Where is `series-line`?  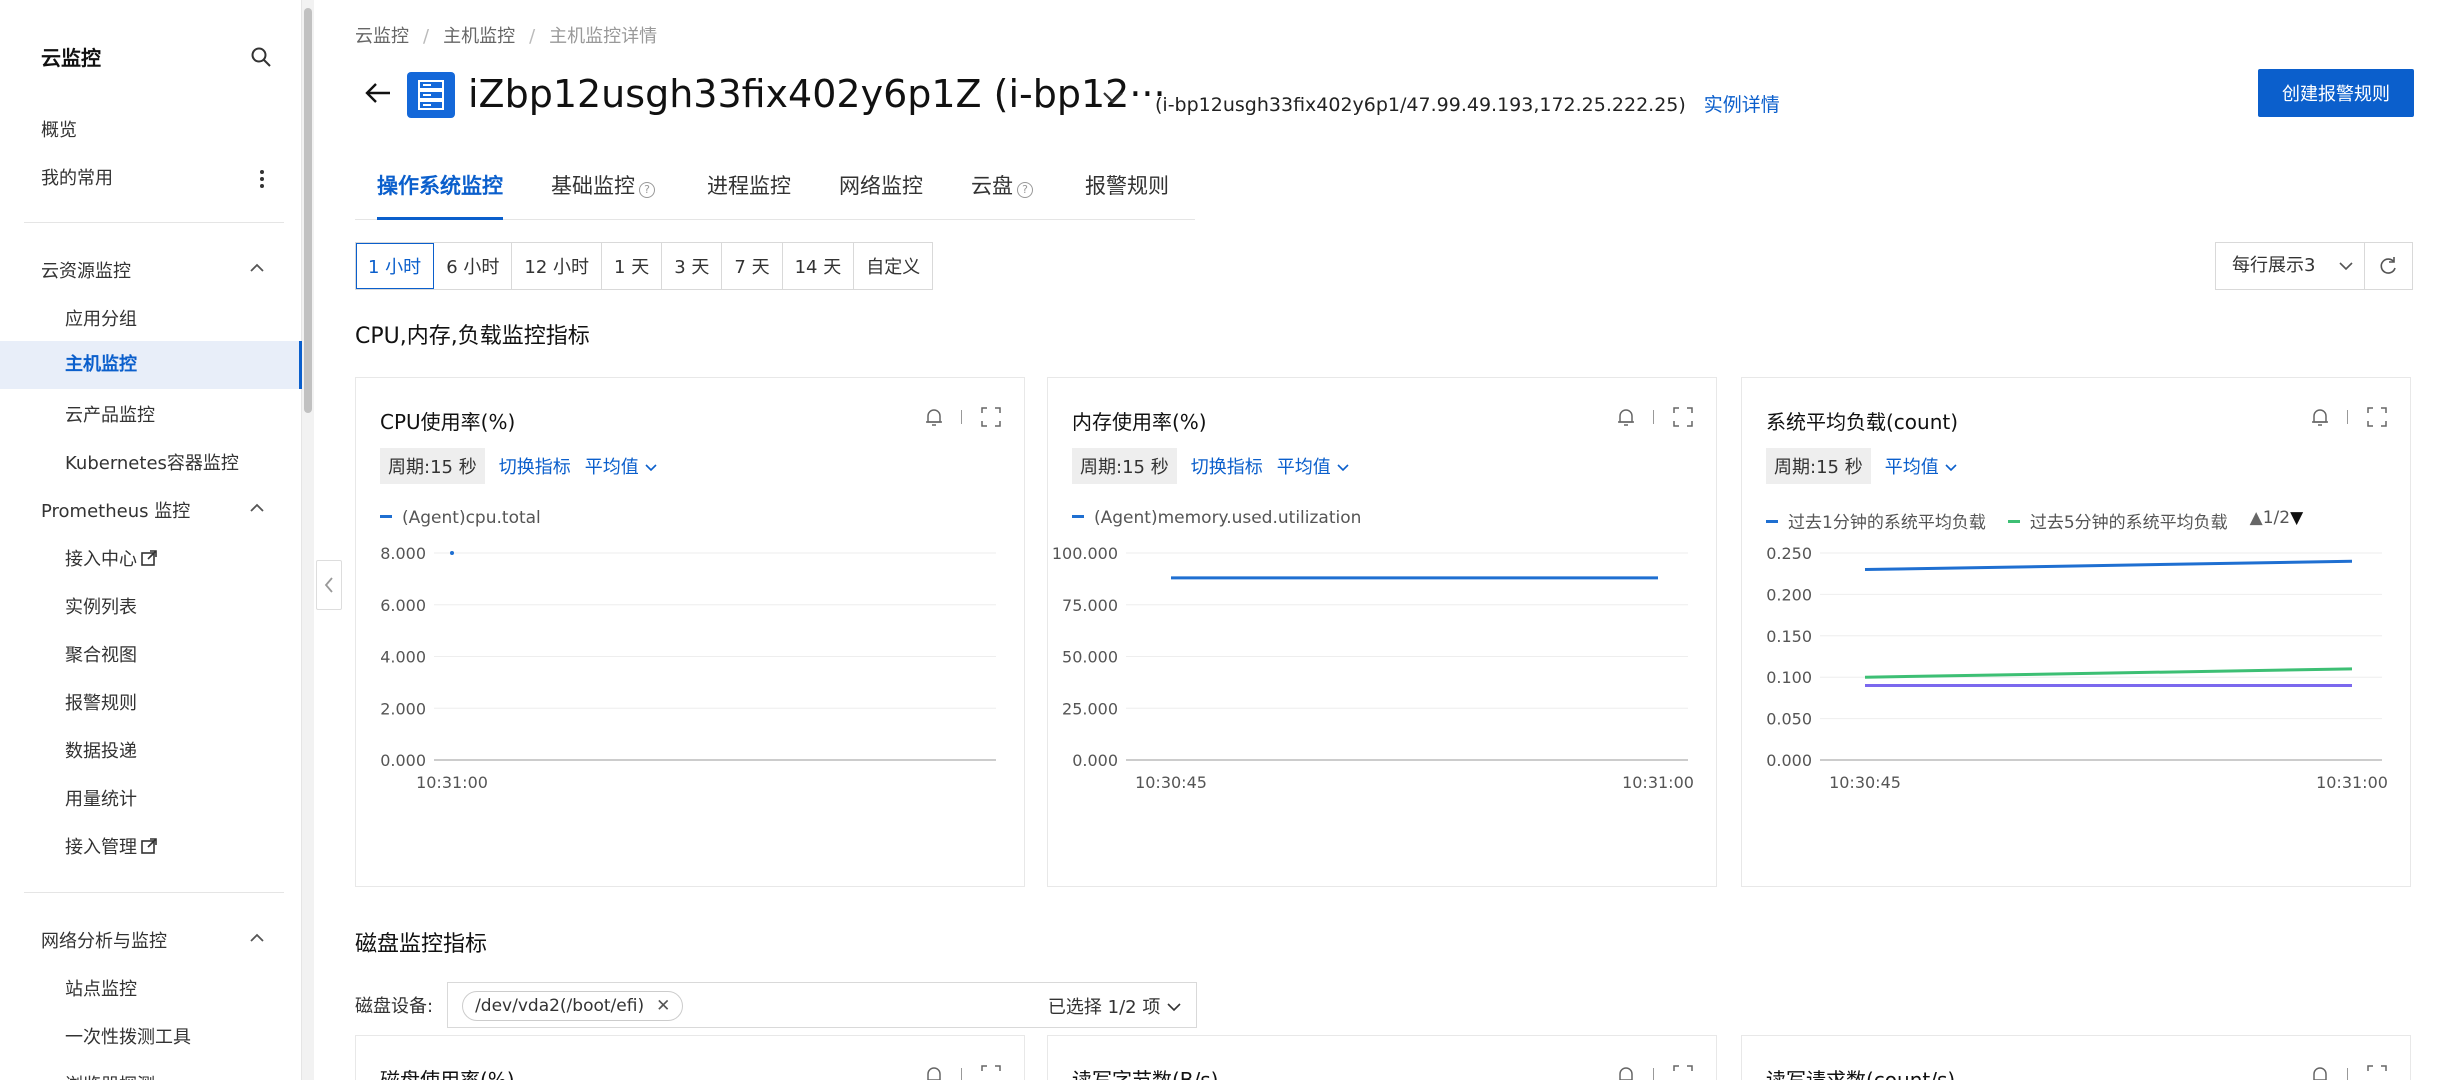
series-line is located at coordinates (2108, 565).